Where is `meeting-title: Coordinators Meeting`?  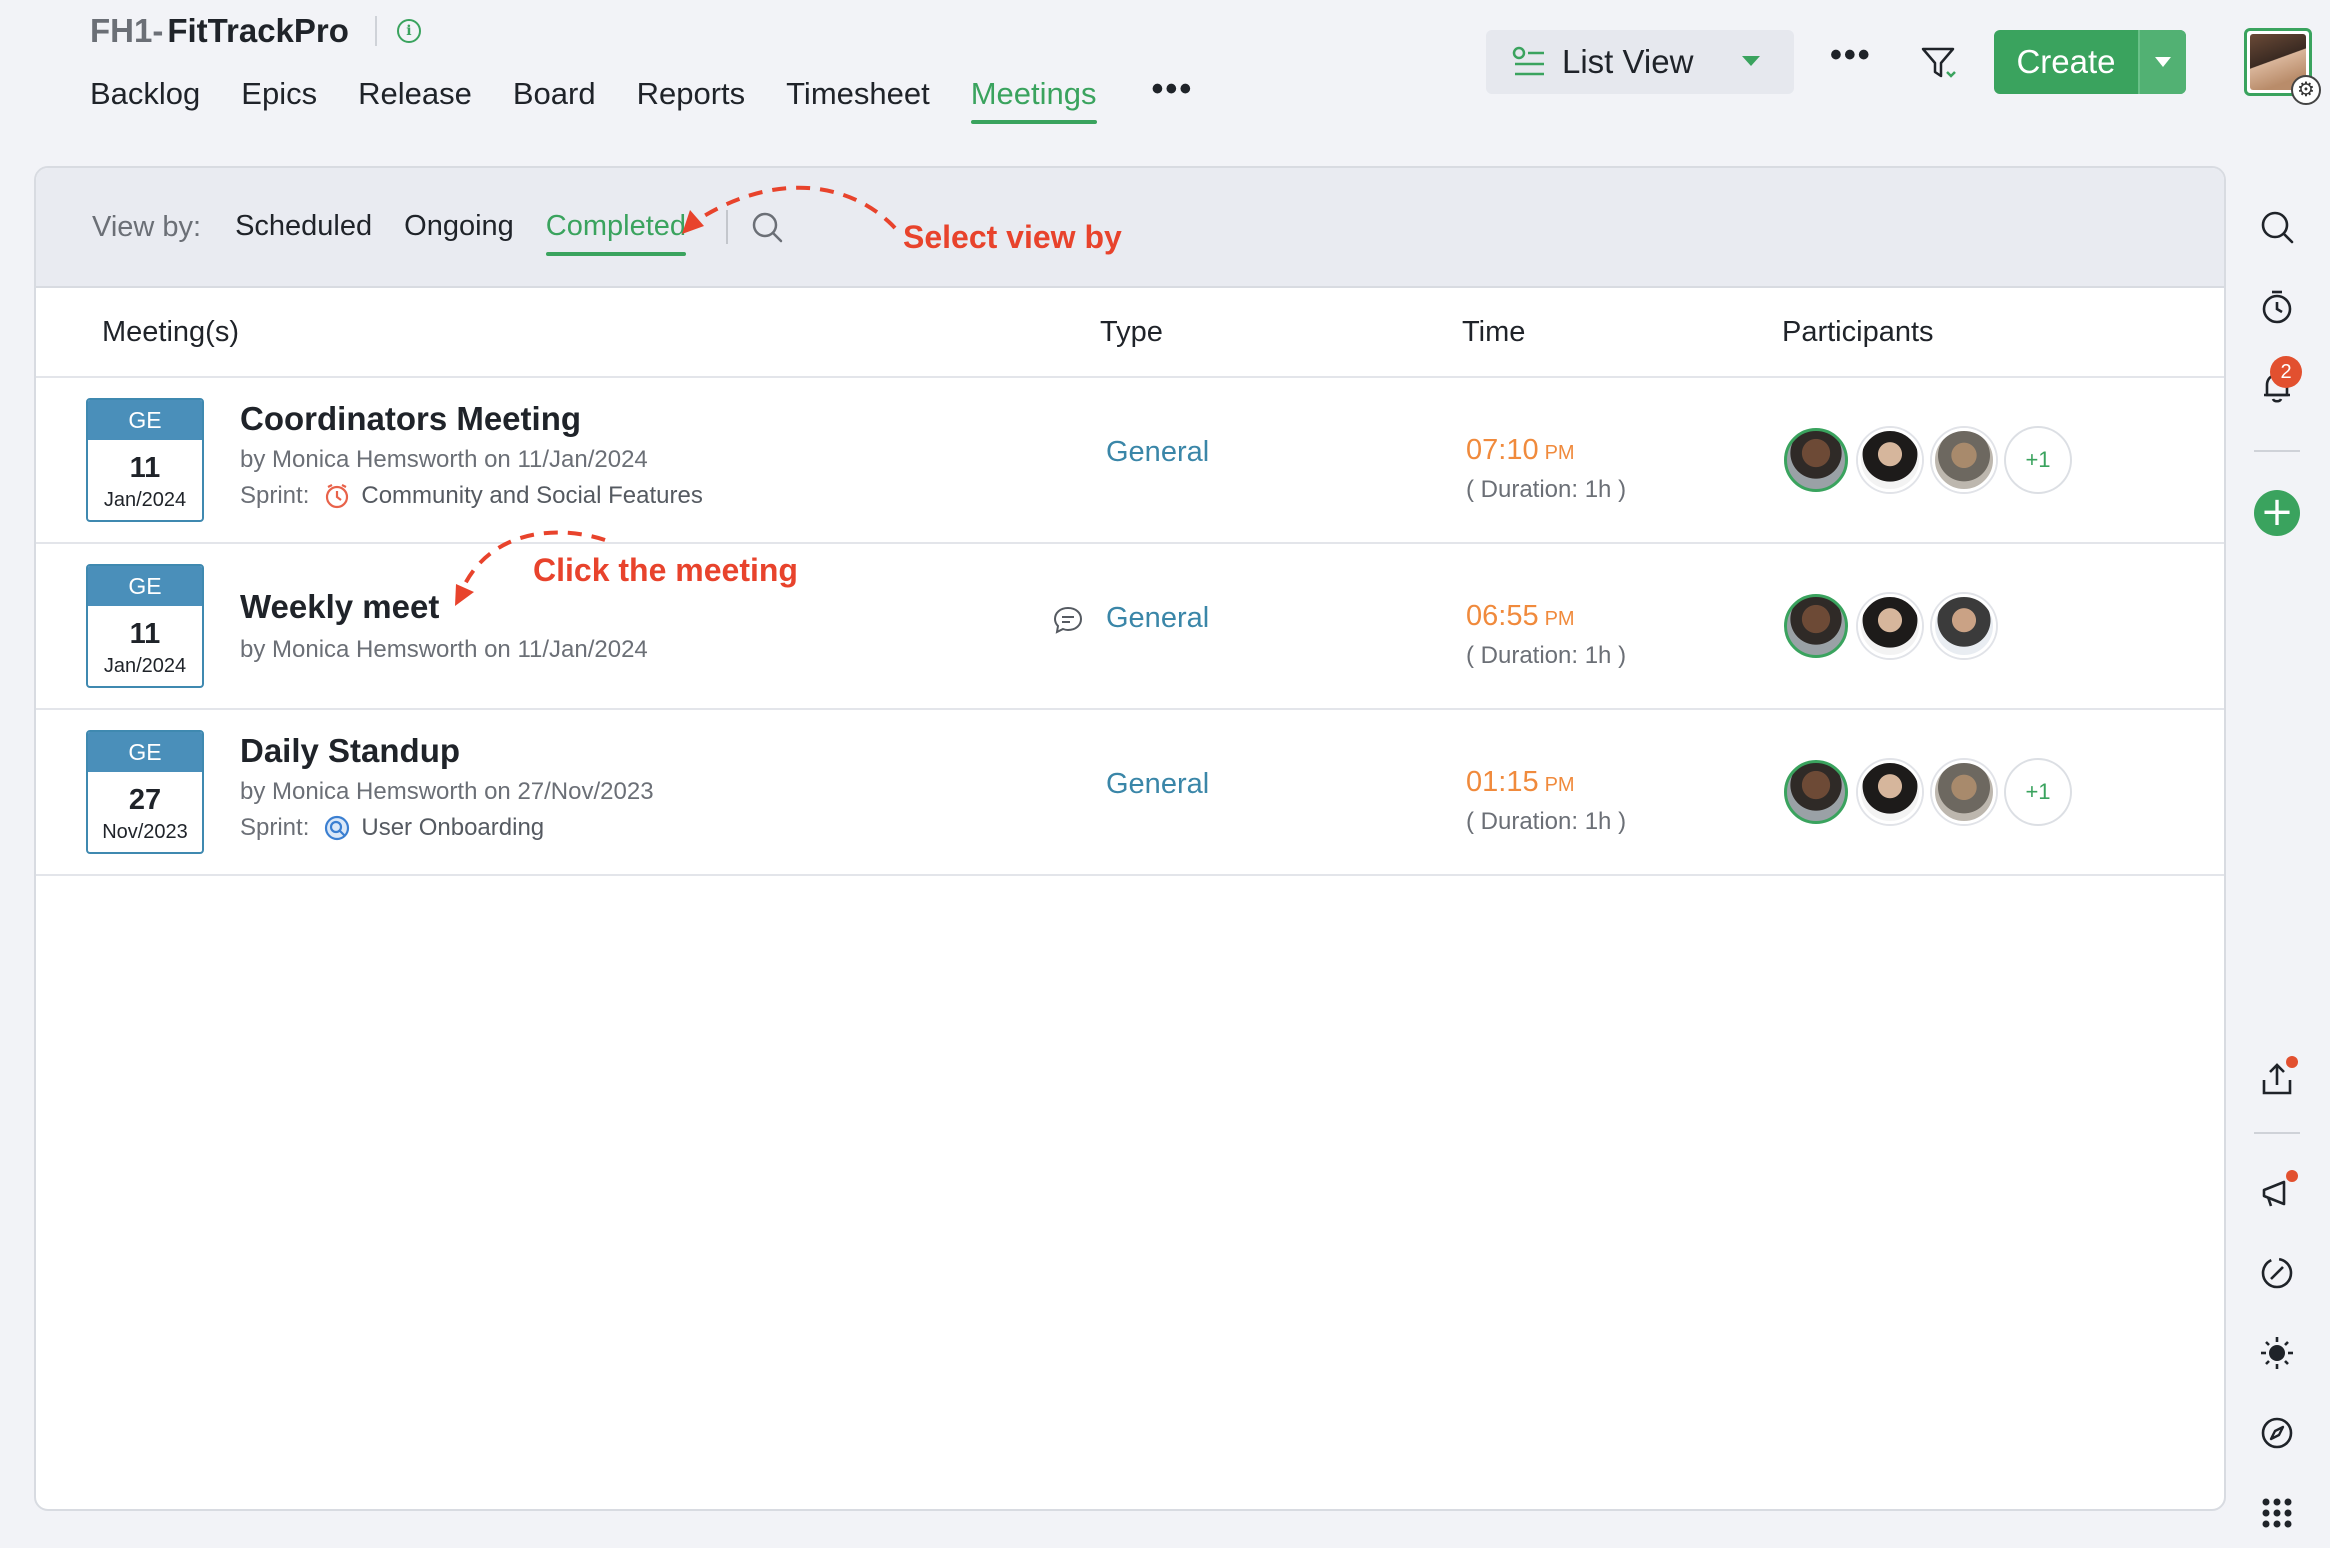
meeting-title: Coordinators Meeting is located at coordinates (410, 419).